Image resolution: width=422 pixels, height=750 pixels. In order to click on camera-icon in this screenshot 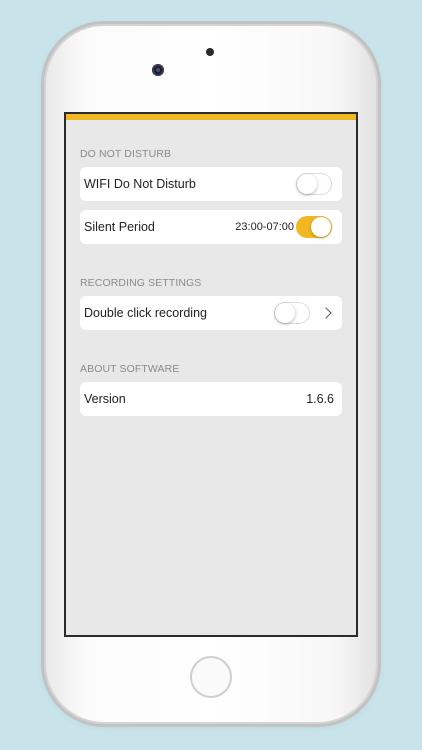, I will do `click(158, 70)`.